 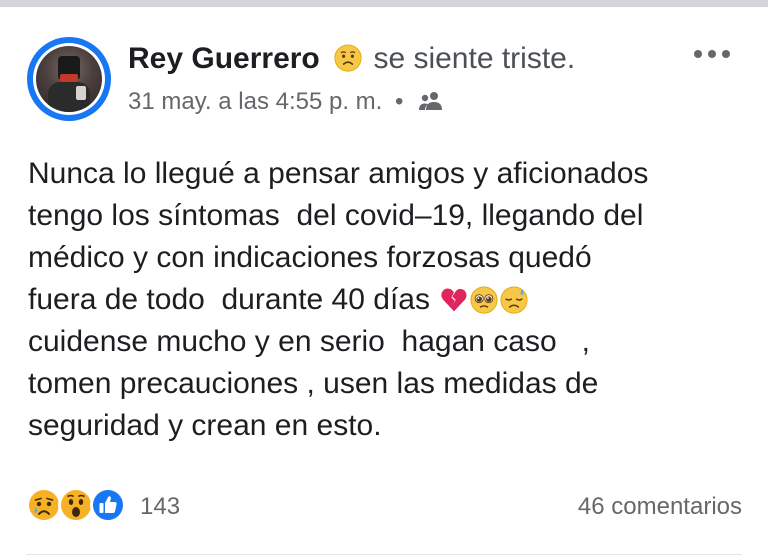 What do you see at coordinates (474, 58) in the screenshot?
I see `feeling-text: se siente triste.` at bounding box center [474, 58].